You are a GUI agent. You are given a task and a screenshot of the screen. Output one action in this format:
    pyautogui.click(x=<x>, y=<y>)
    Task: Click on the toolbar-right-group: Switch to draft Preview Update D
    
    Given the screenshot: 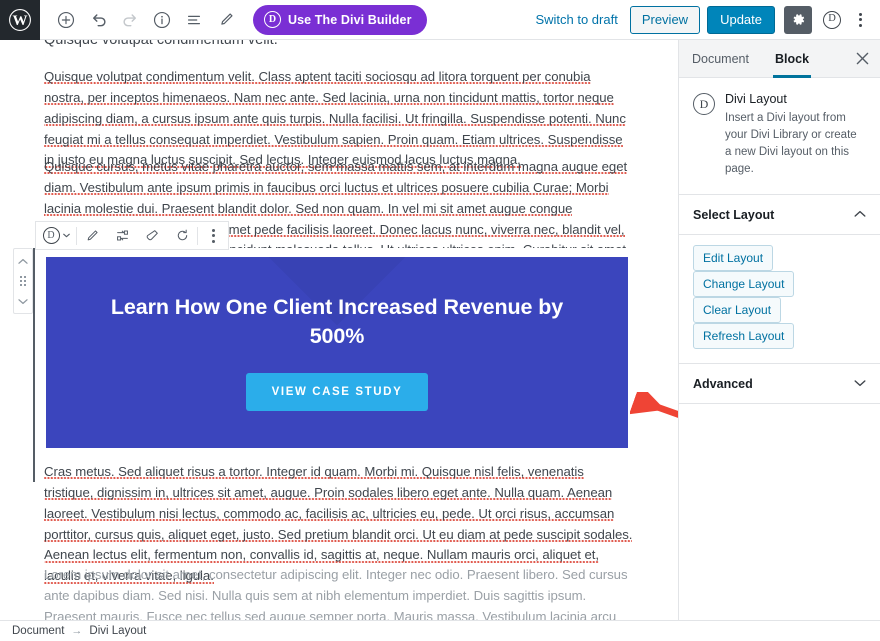 What is the action you would take?
    pyautogui.click(x=701, y=19)
    